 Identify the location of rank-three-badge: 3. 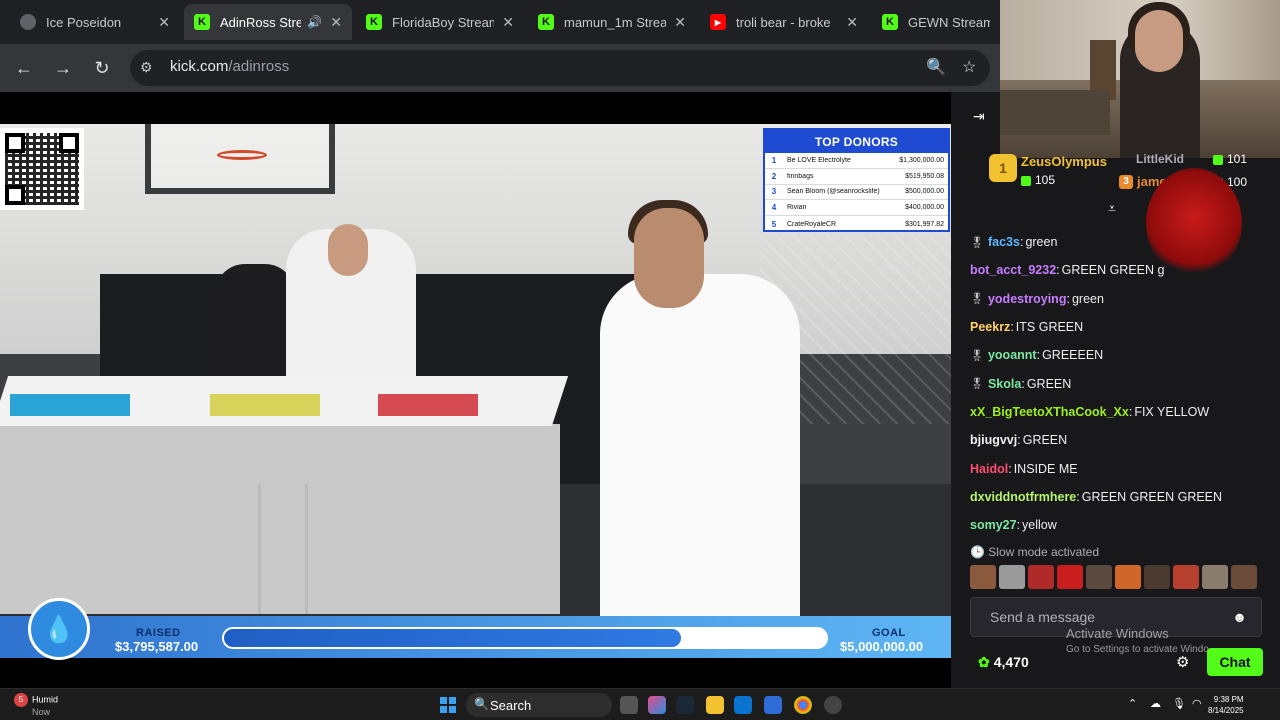
(1126, 182).